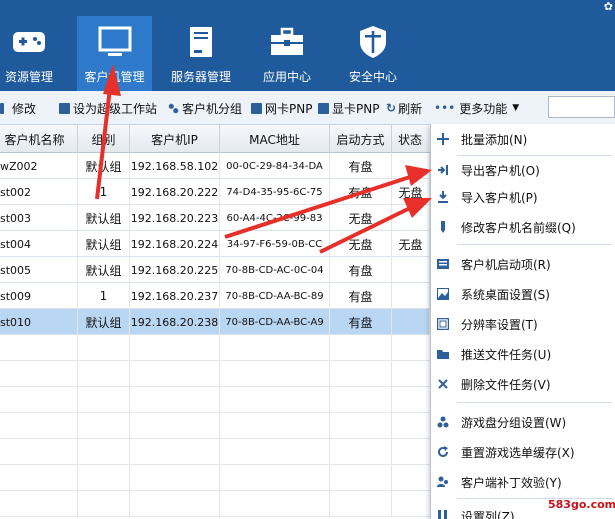 The width and height of the screenshot is (615, 519). I want to click on menu-item-export-clients: 导出客户机(O), so click(523, 170).